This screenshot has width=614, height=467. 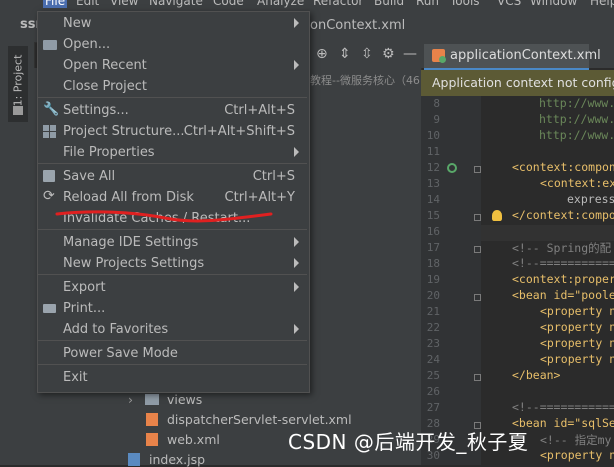 What do you see at coordinates (176, 4) in the screenshot?
I see `menu-navigate: Navigate` at bounding box center [176, 4].